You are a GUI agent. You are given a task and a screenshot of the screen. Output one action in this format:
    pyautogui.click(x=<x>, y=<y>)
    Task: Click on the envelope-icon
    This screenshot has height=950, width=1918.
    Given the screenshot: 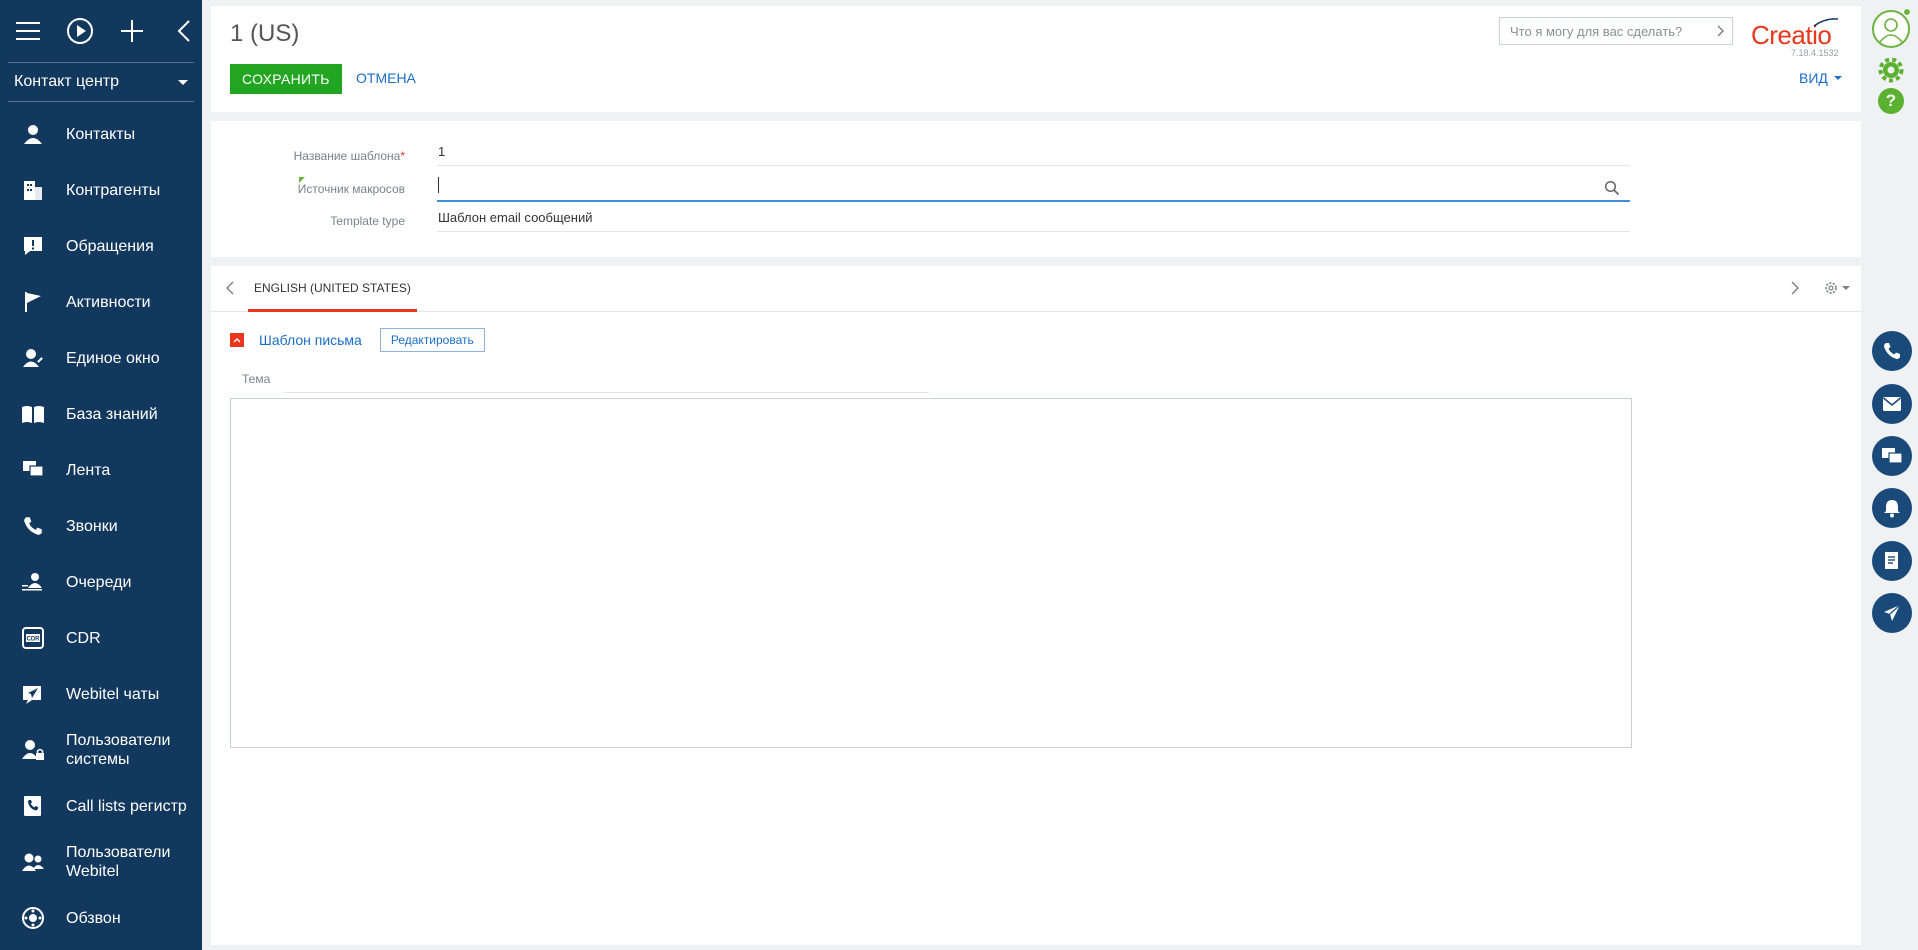 What is the action you would take?
    pyautogui.click(x=1892, y=404)
    